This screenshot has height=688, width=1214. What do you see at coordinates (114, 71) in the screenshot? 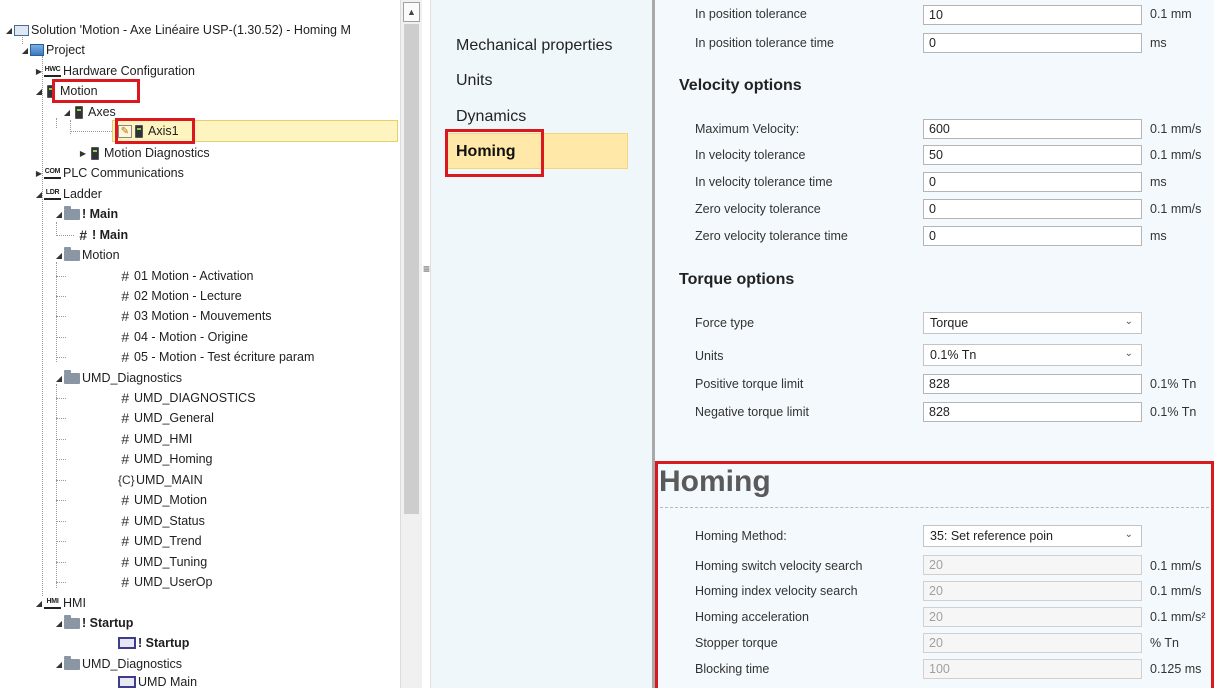
I see `tree-node-hardware-configuration: ▶ HWC Hardware Configuration` at bounding box center [114, 71].